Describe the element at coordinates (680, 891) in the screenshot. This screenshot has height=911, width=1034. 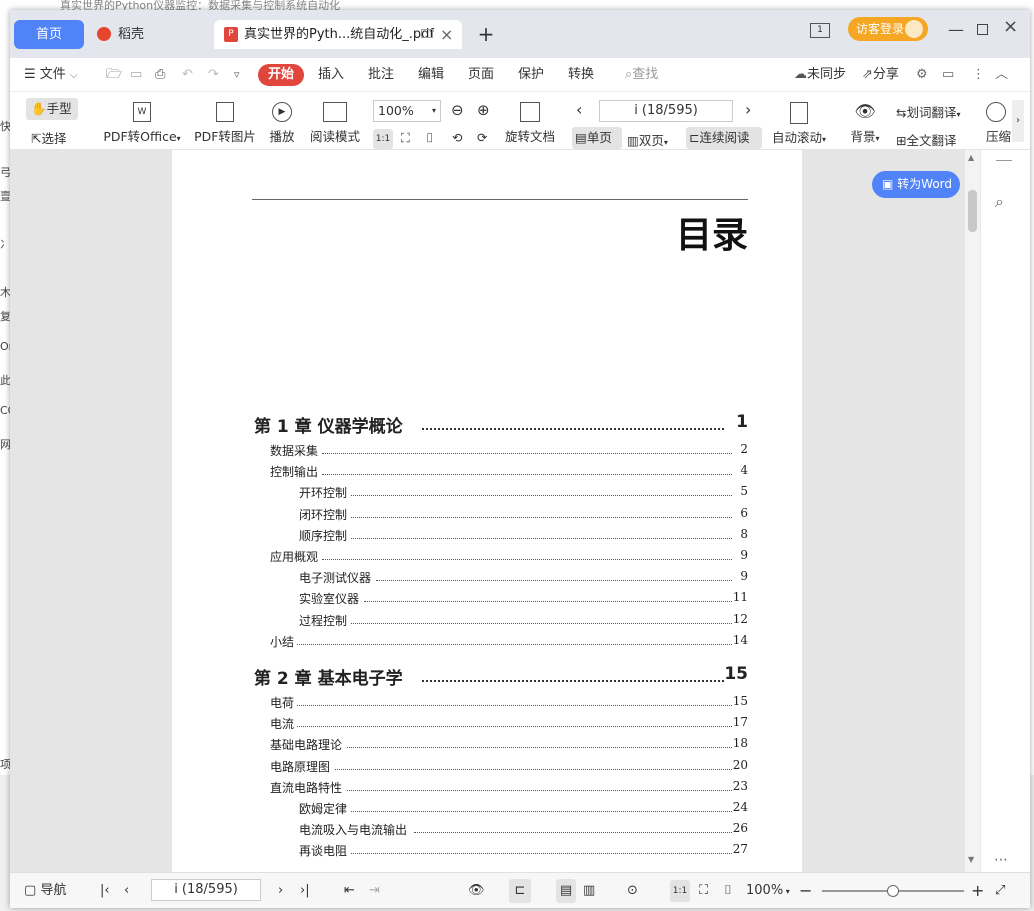
I see `actual-size-status-icon: 1:1` at that location.